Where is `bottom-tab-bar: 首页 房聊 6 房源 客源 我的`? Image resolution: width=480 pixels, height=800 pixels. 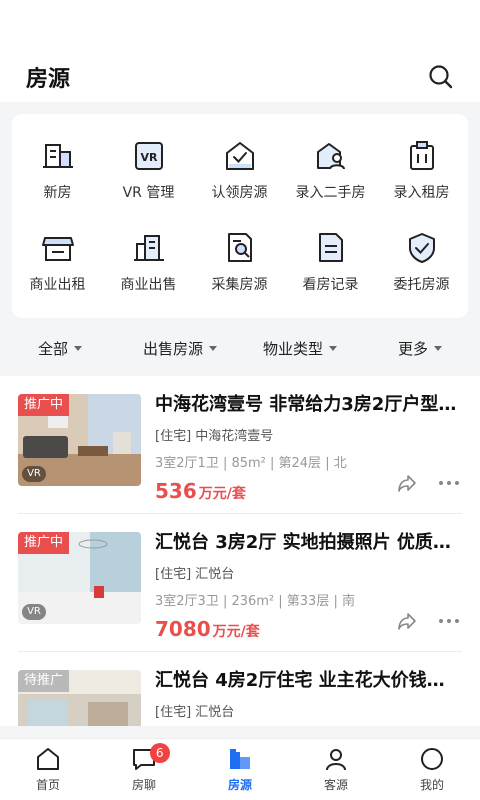 bottom-tab-bar: 首页 房聊 6 房源 客源 我的 is located at coordinates (240, 769).